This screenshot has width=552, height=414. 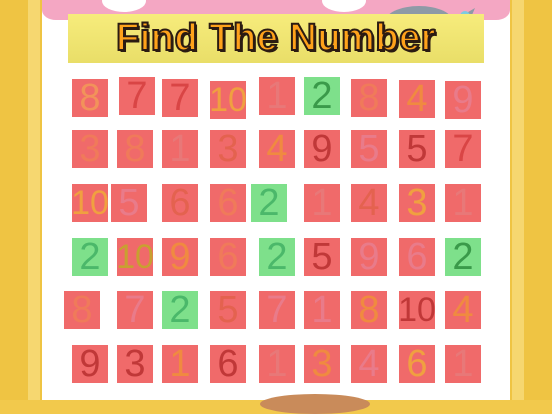 What do you see at coordinates (275, 38) in the screenshot?
I see `page-title: Find The Number` at bounding box center [275, 38].